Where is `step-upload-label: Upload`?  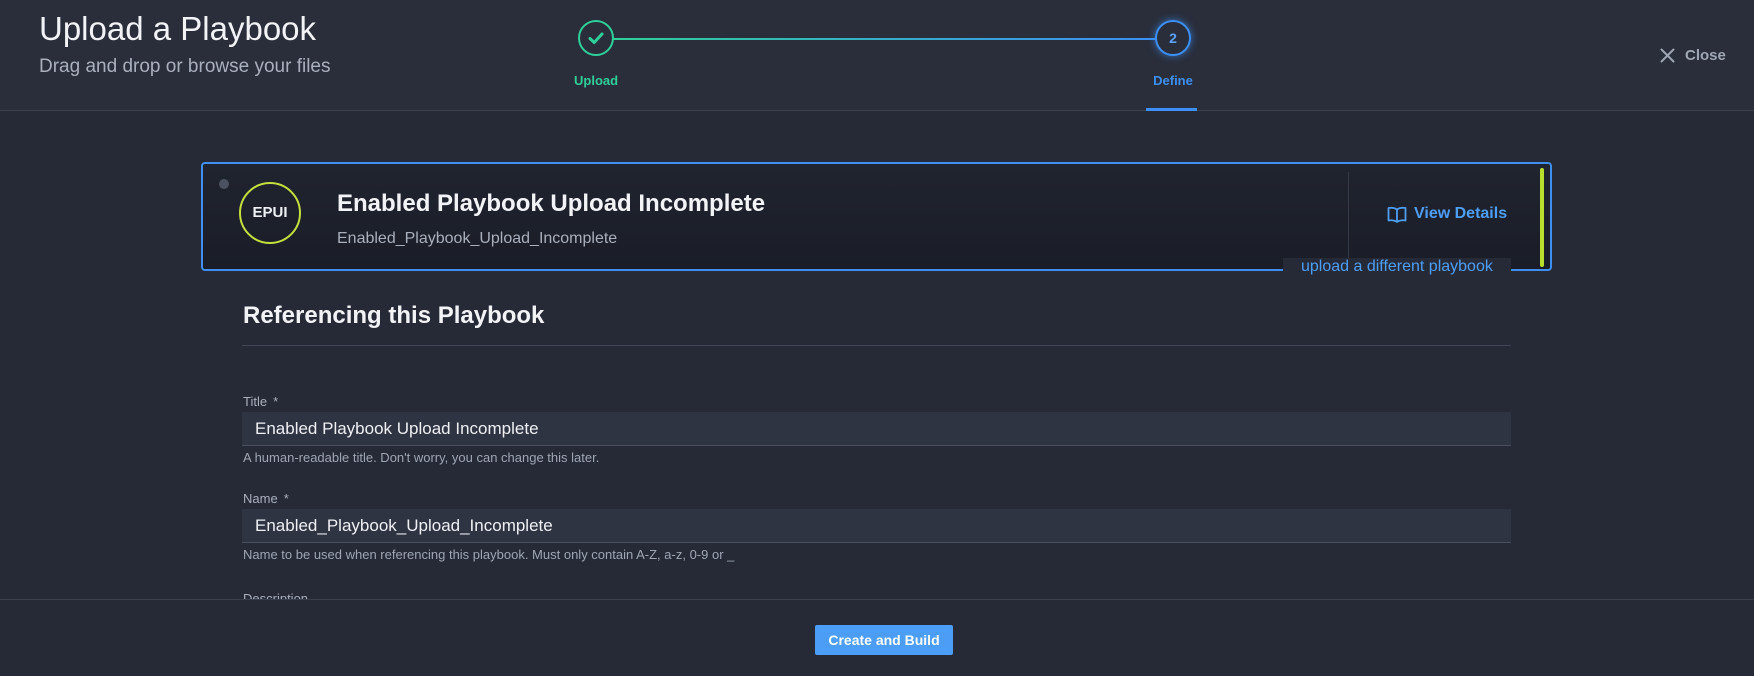
step-upload-label: Upload is located at coordinates (596, 80).